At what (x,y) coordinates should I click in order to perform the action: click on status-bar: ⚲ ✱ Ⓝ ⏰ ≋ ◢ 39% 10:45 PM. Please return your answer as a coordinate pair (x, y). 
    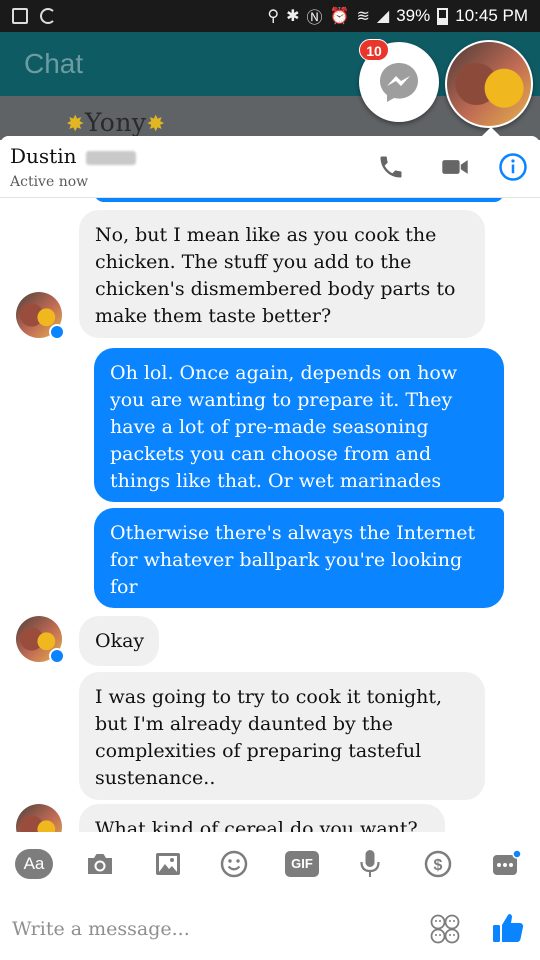
    Looking at the image, I should click on (270, 16).